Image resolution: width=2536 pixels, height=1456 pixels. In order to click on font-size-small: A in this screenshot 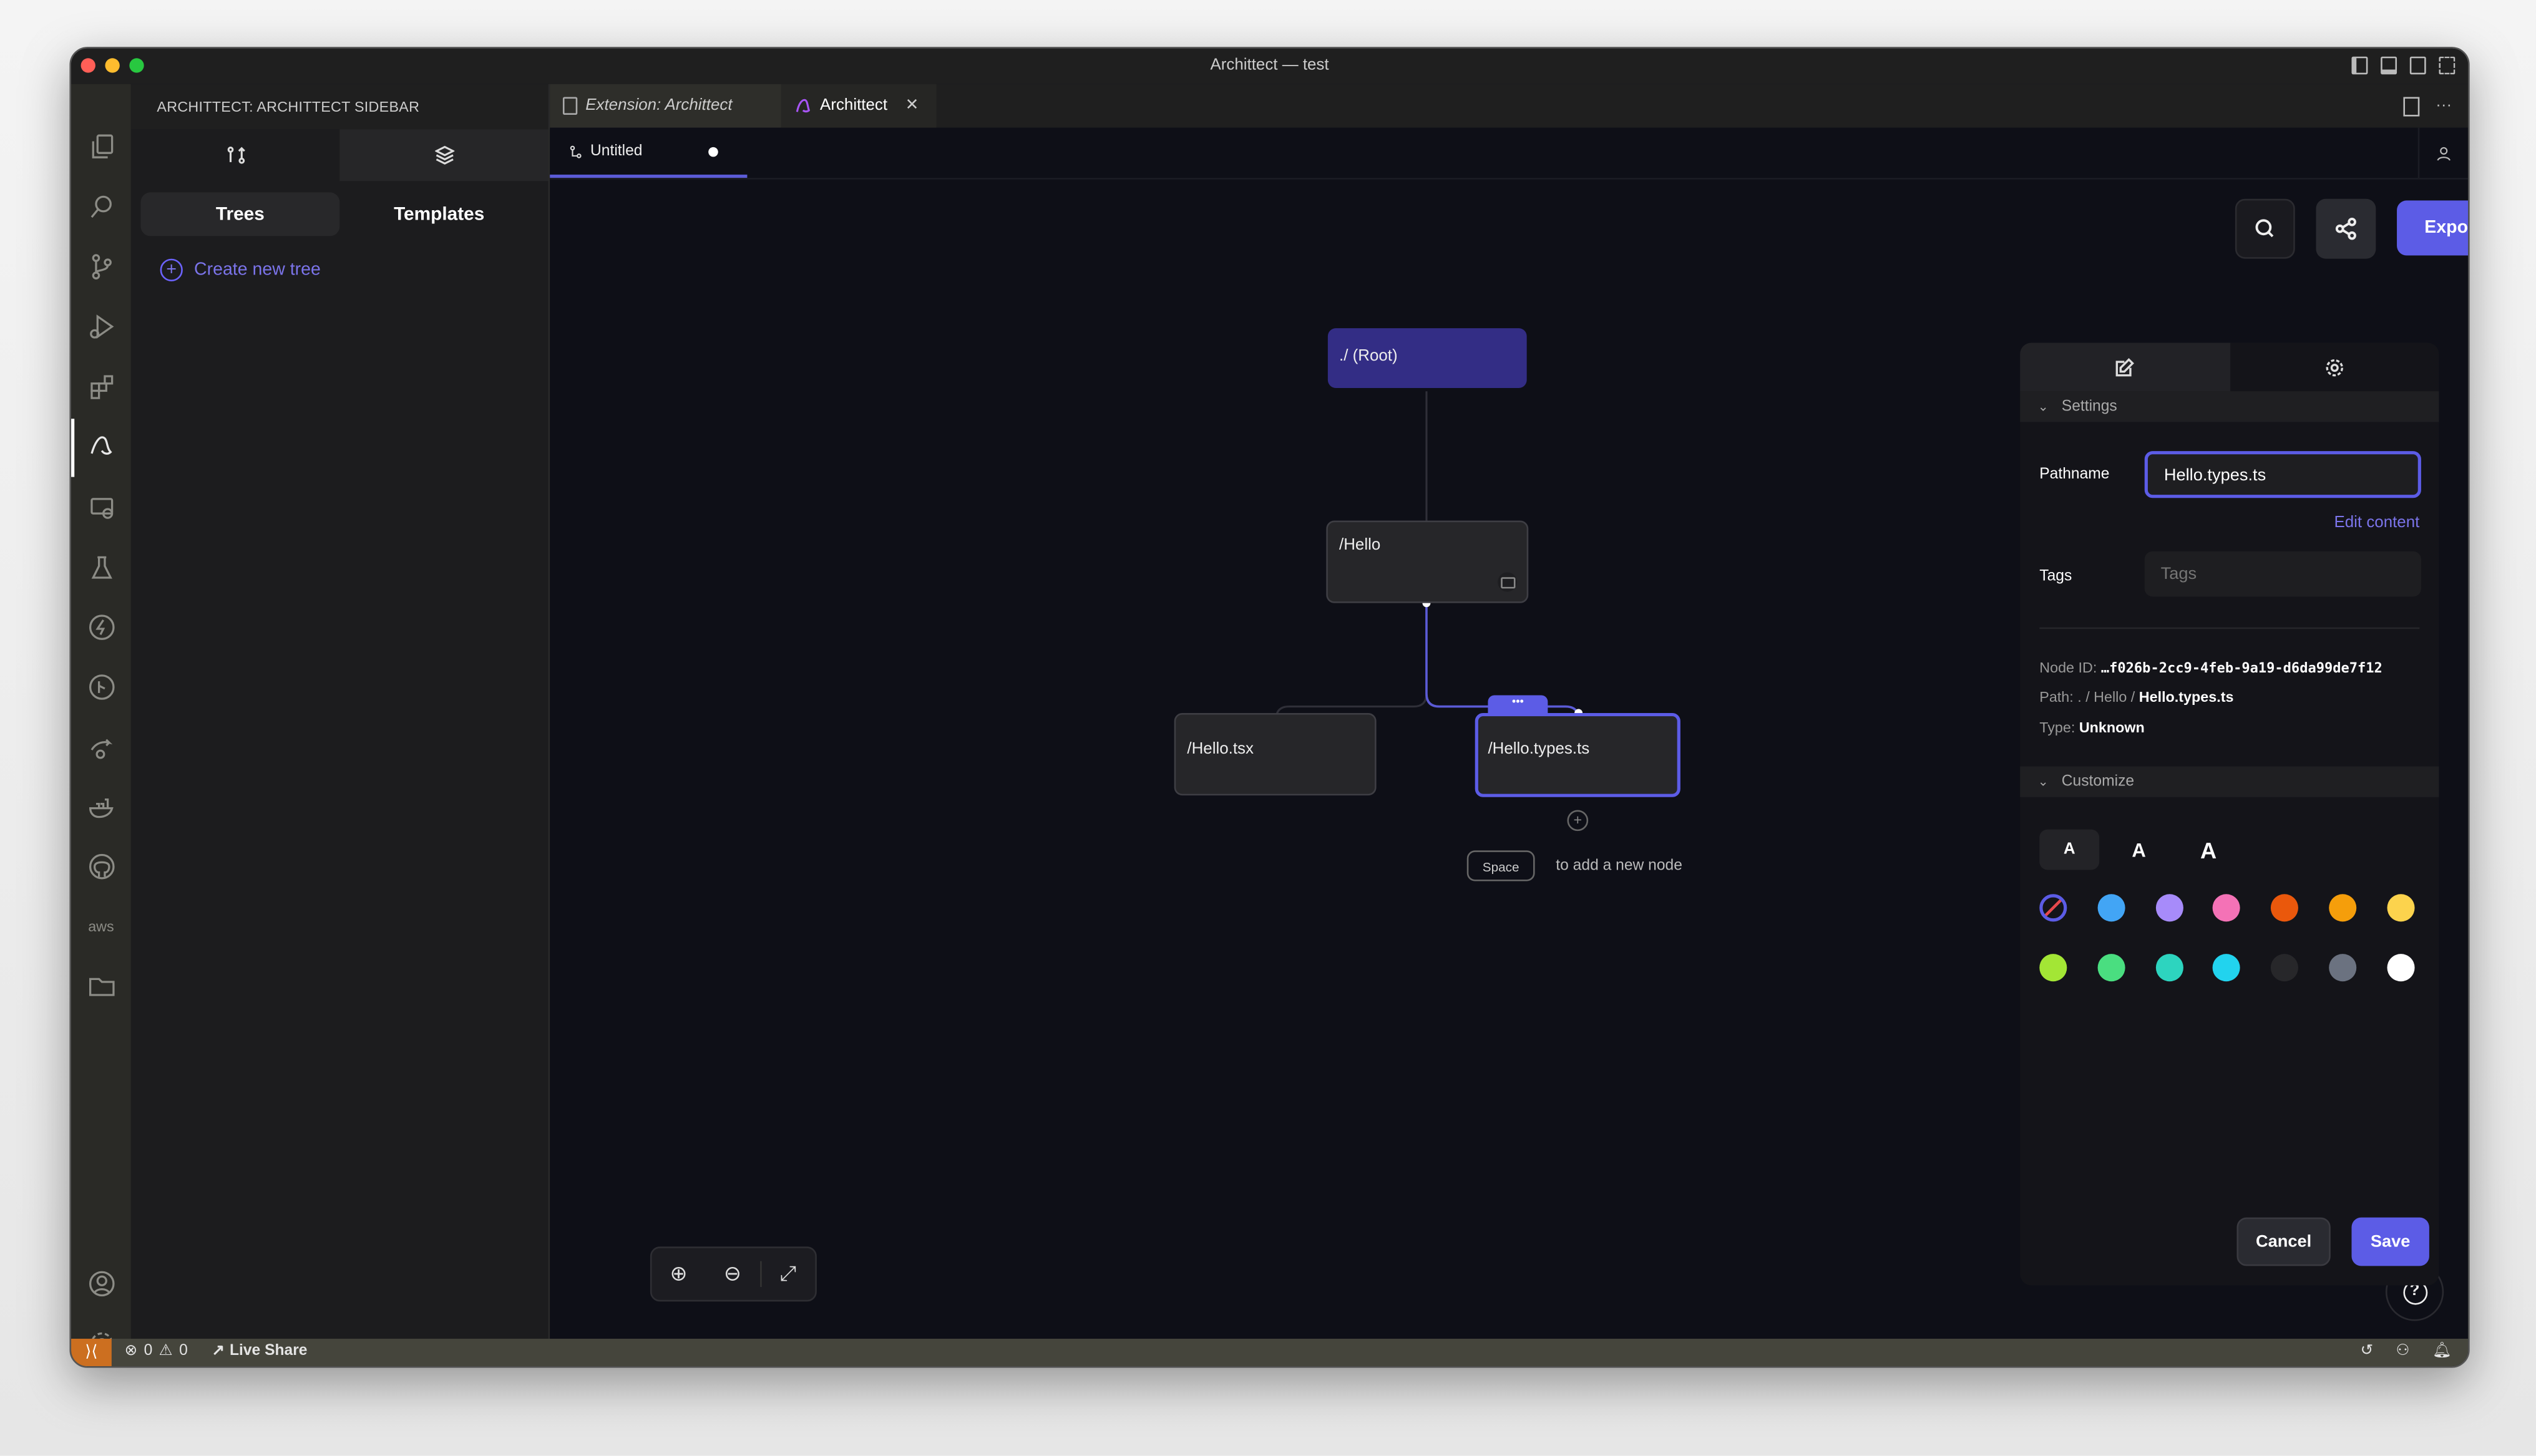, I will do `click(2069, 849)`.